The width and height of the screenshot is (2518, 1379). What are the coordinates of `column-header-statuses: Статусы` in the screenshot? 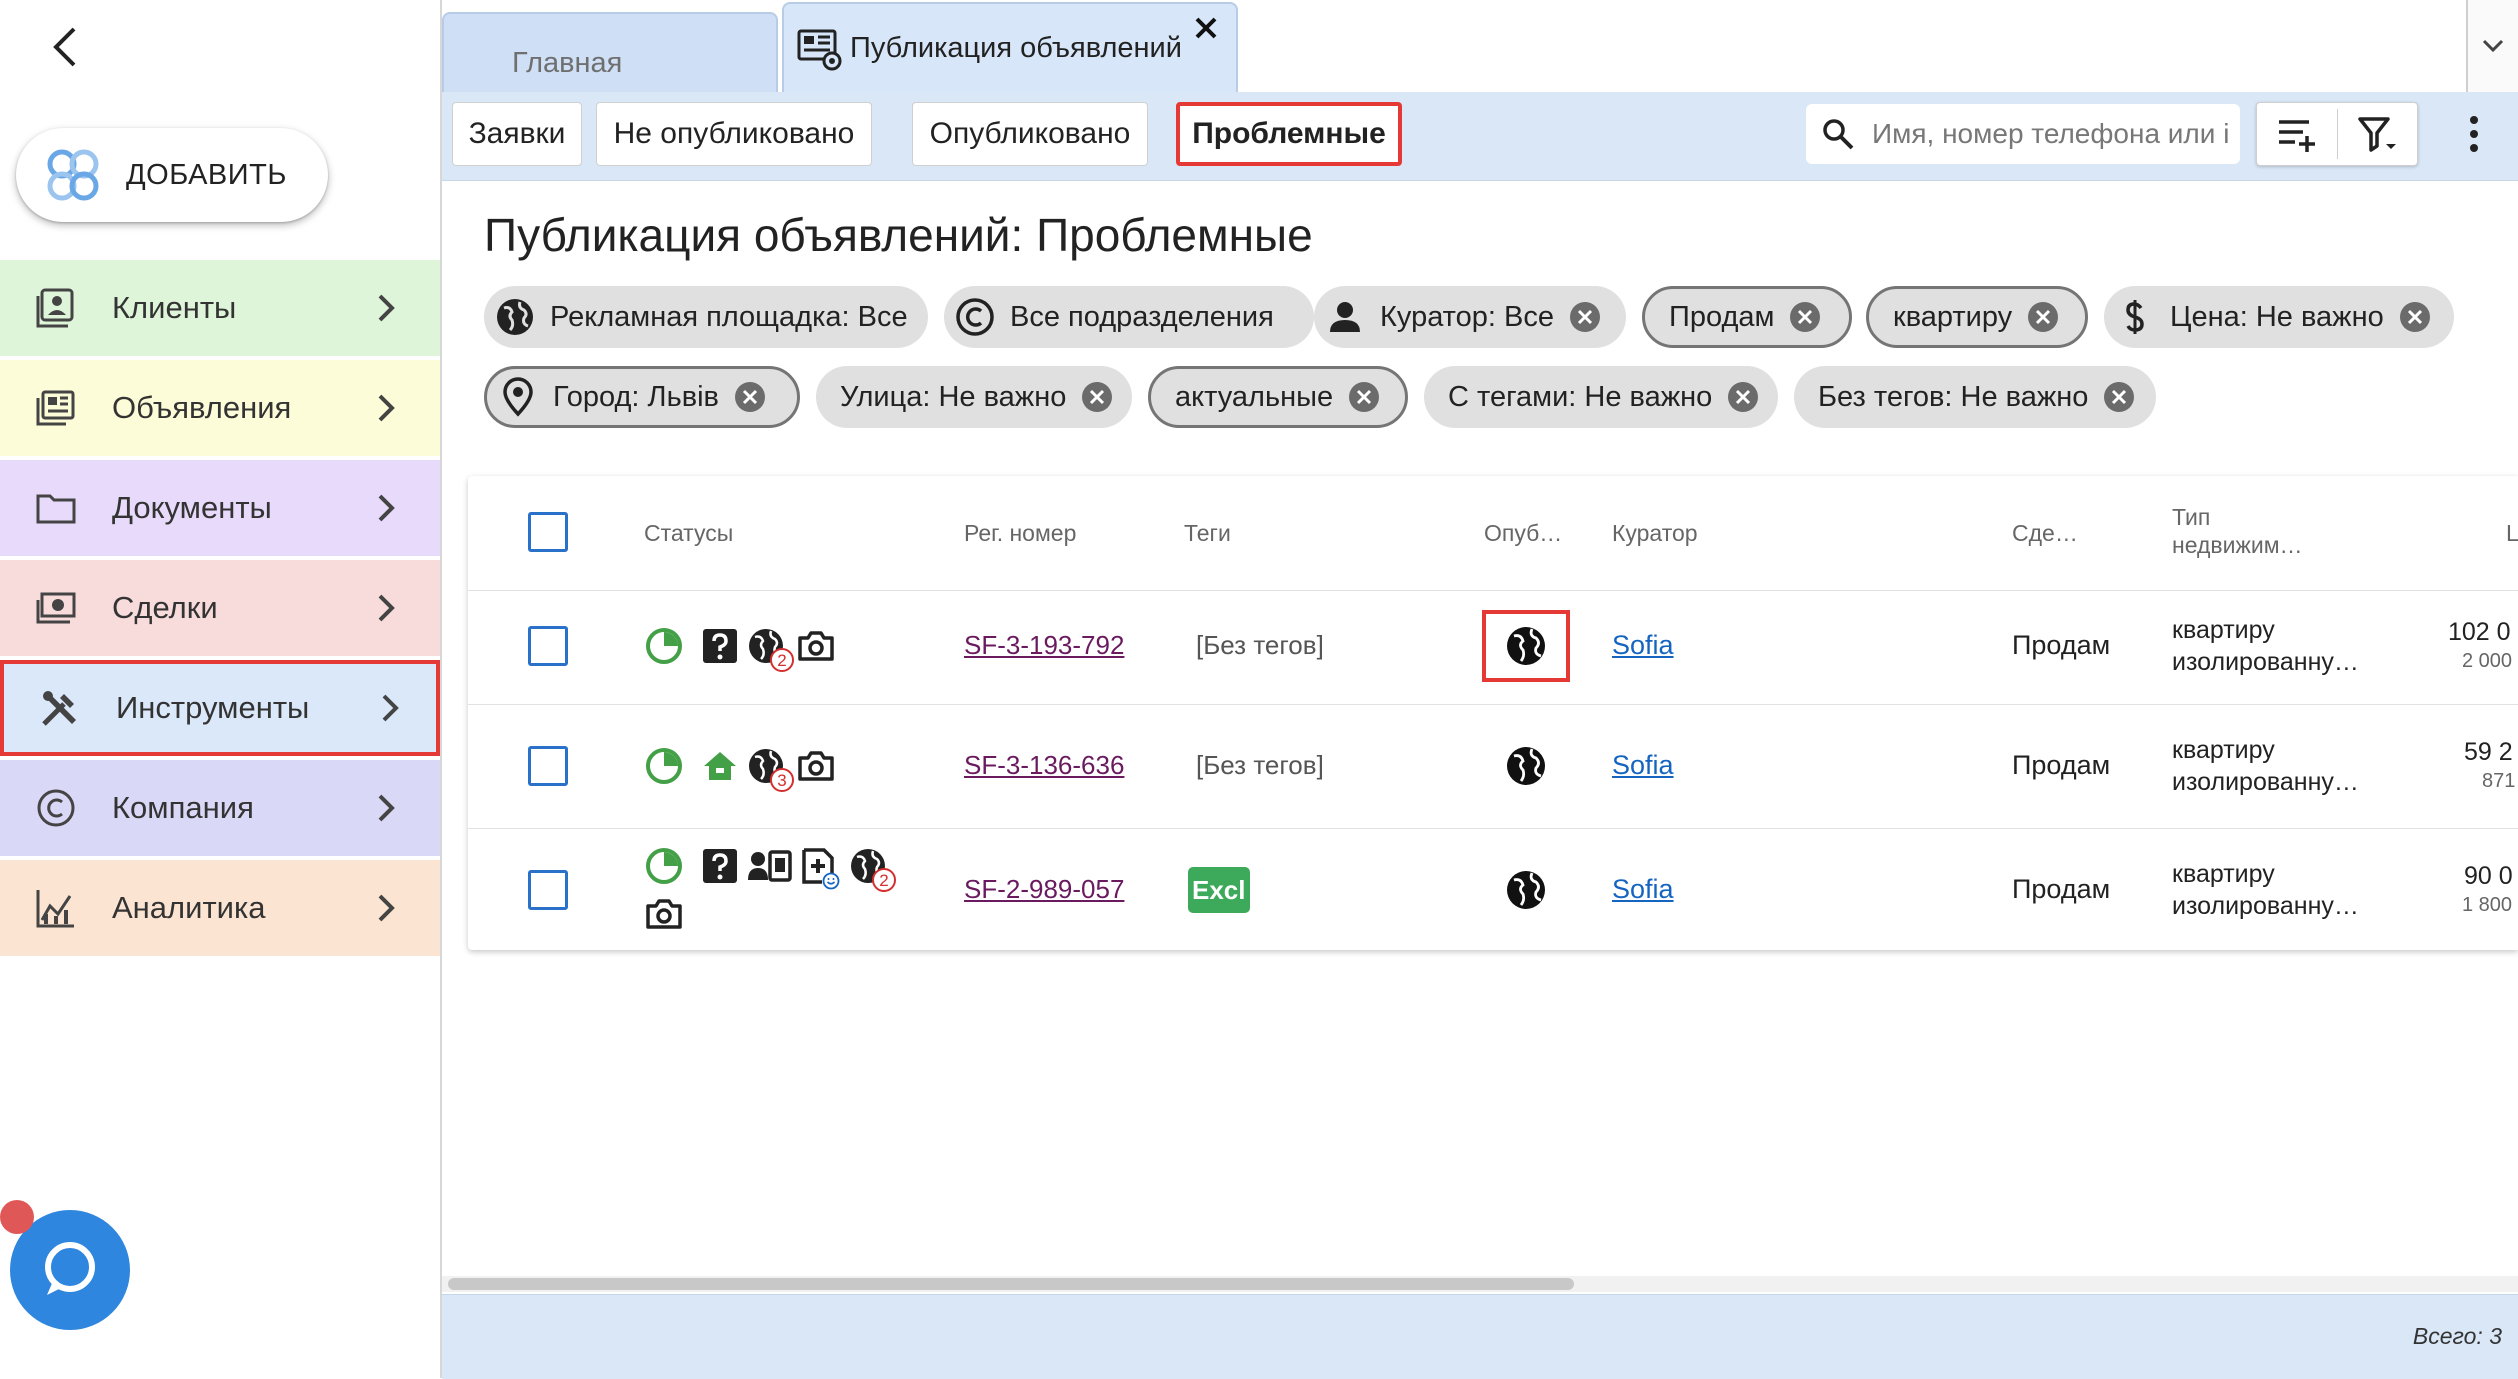 It's located at (688, 533).